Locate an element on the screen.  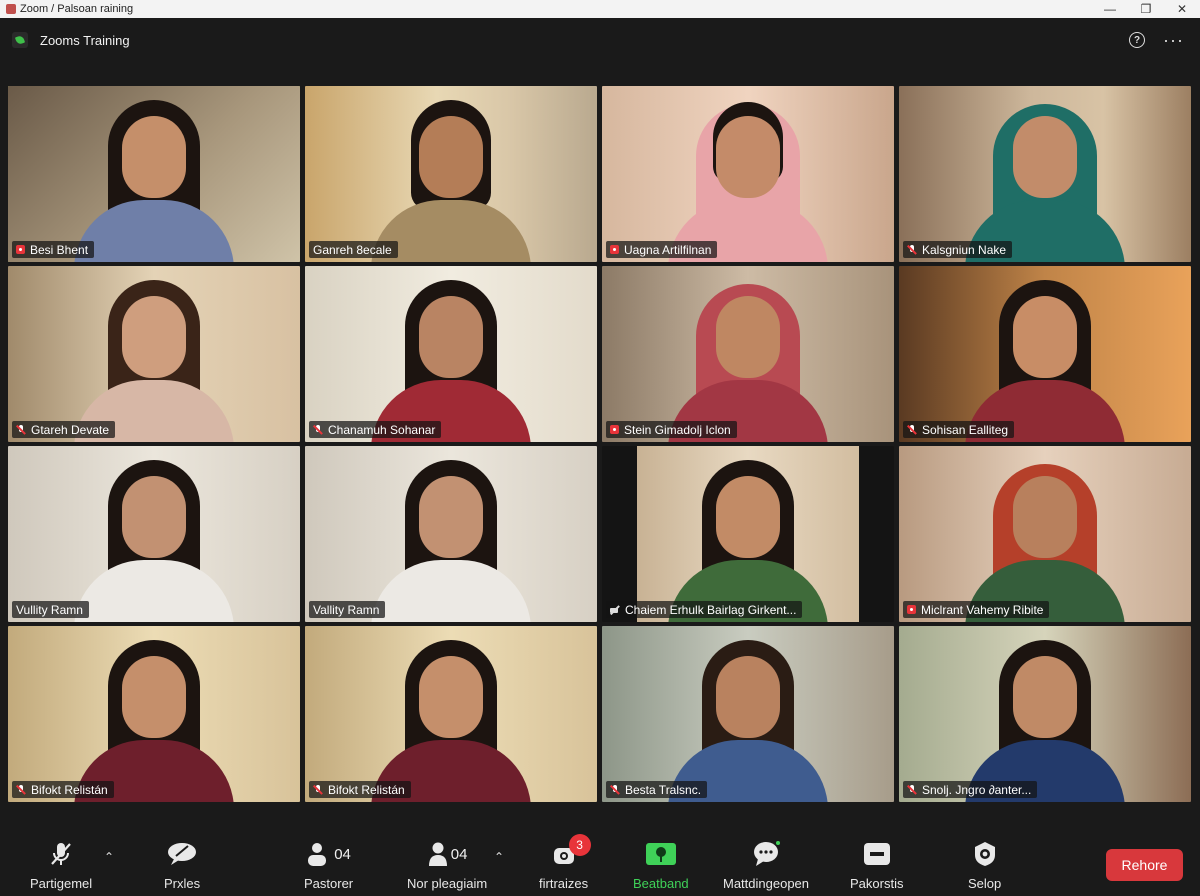
notification-badge: 3 is located at coordinates (579, 845).